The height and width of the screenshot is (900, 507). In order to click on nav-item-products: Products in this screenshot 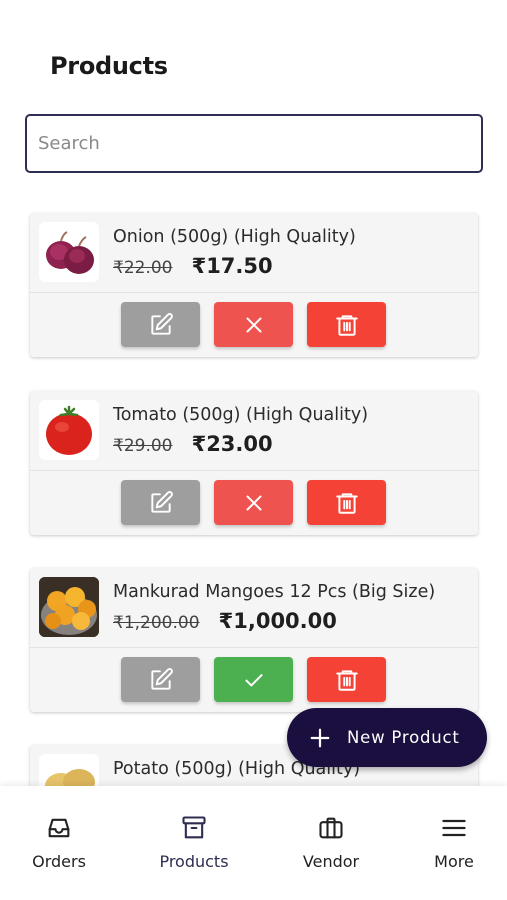, I will do `click(194, 842)`.